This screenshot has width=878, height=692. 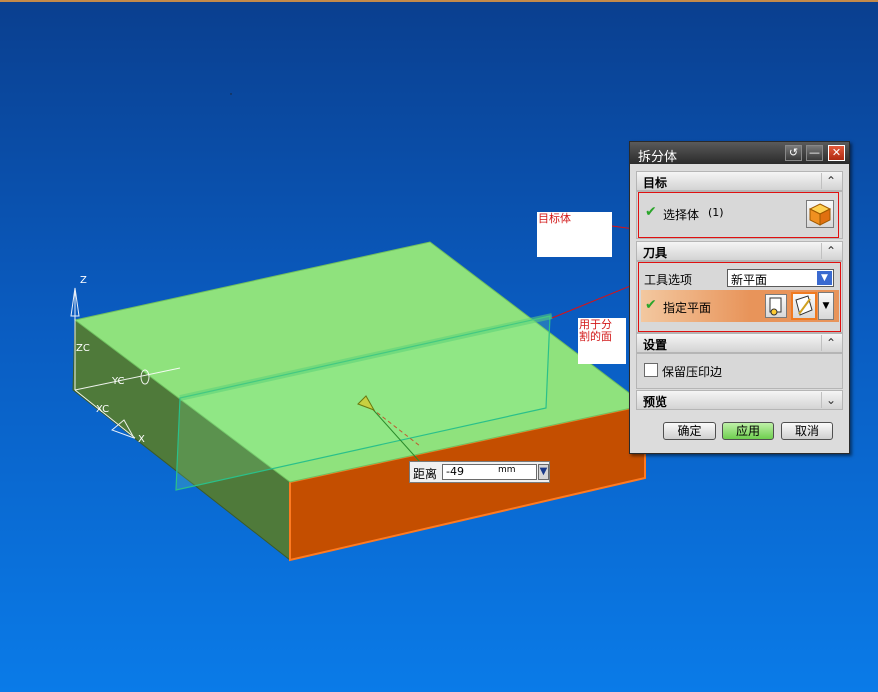 I want to click on close-icon: ✕, so click(x=836, y=153).